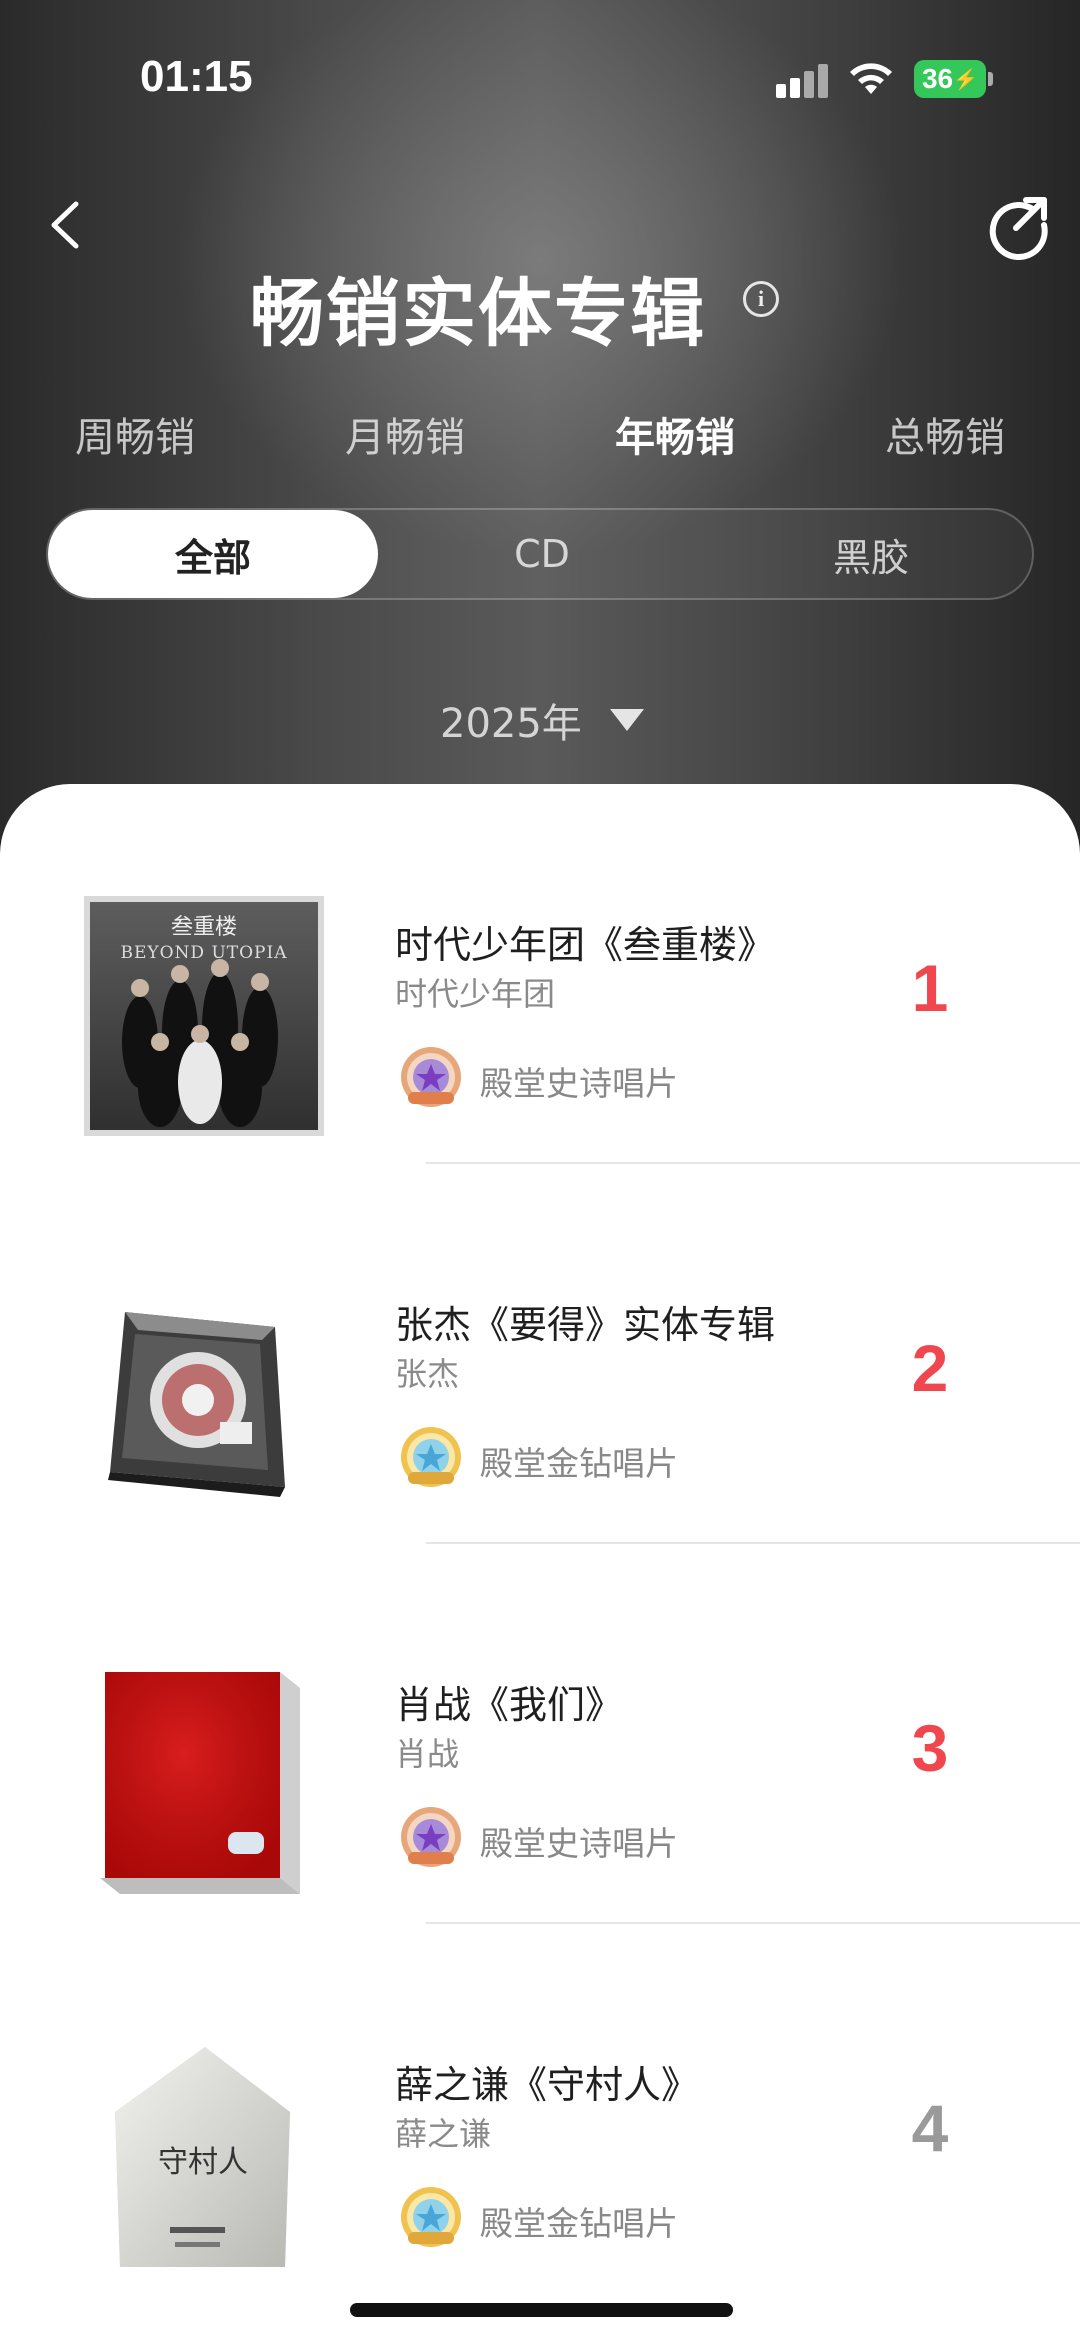 This screenshot has width=1080, height=2341. What do you see at coordinates (475, 994) in the screenshot?
I see `album-artist: 时代少年团` at bounding box center [475, 994].